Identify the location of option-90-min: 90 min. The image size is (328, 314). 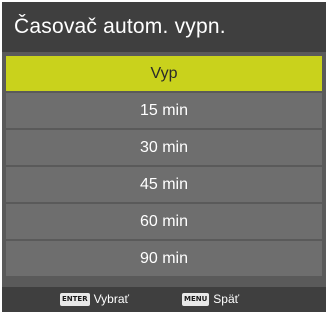
(164, 258).